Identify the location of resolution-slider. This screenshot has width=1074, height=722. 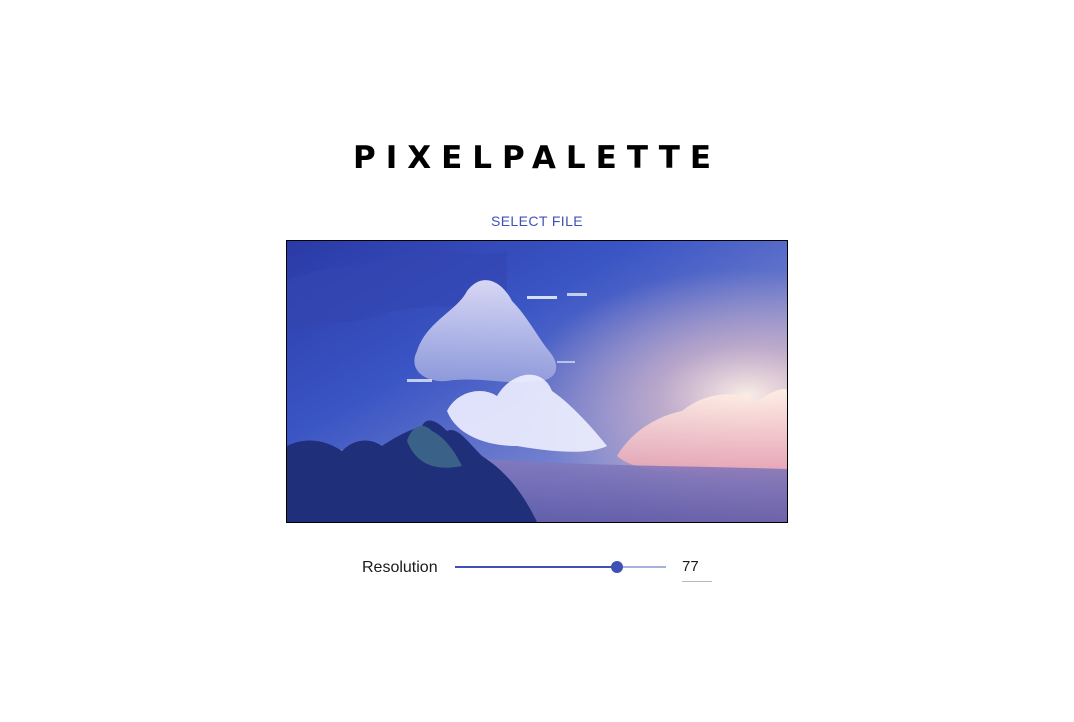
(560, 567).